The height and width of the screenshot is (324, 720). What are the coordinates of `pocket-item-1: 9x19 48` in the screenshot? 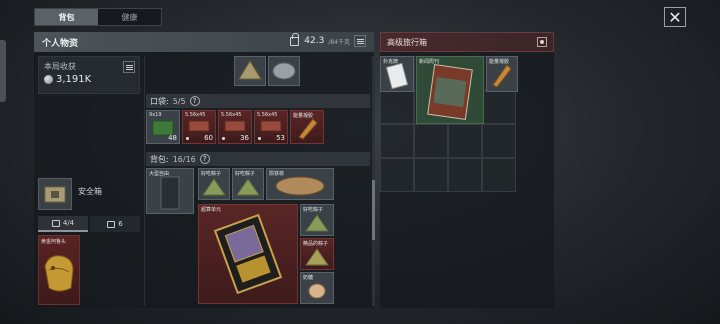 It's located at (163, 127).